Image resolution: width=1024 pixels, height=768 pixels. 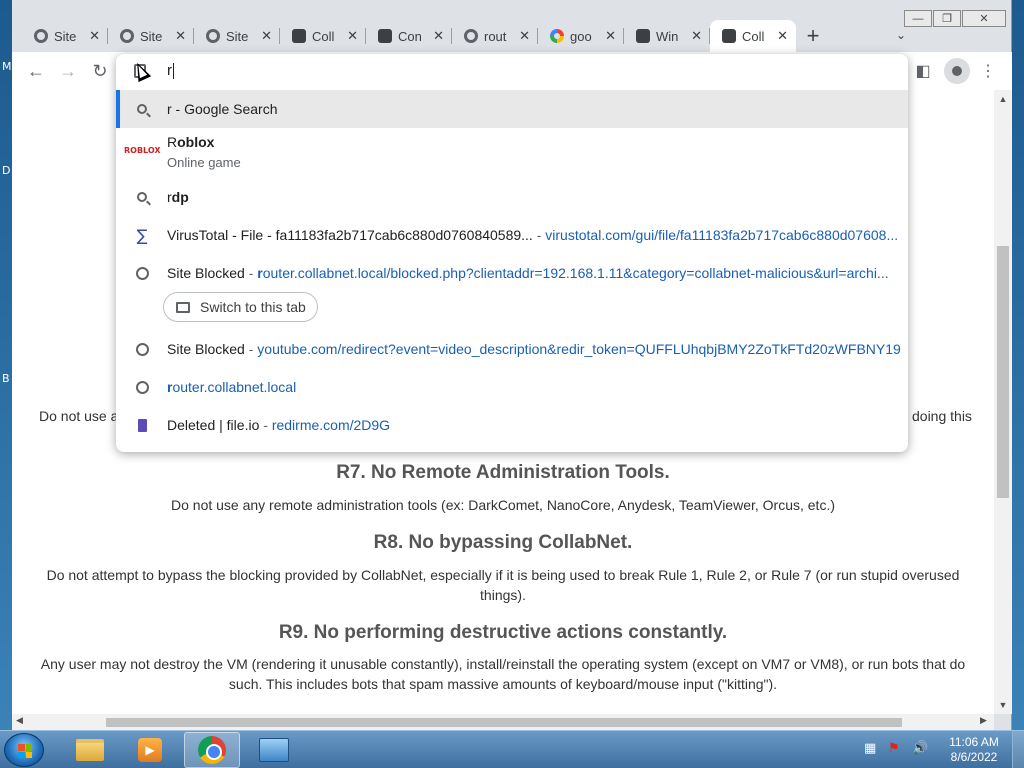 I want to click on side-panel-icon: ◧, so click(x=923, y=71).